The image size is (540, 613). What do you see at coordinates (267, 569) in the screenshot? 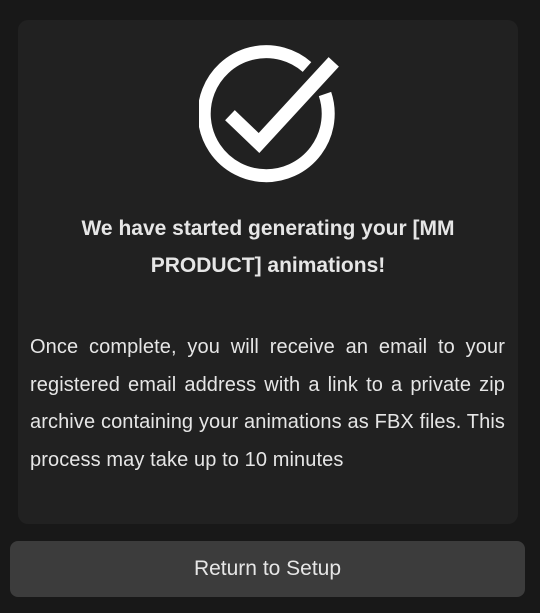
I see `return-to-setup-button: Return to Setup` at bounding box center [267, 569].